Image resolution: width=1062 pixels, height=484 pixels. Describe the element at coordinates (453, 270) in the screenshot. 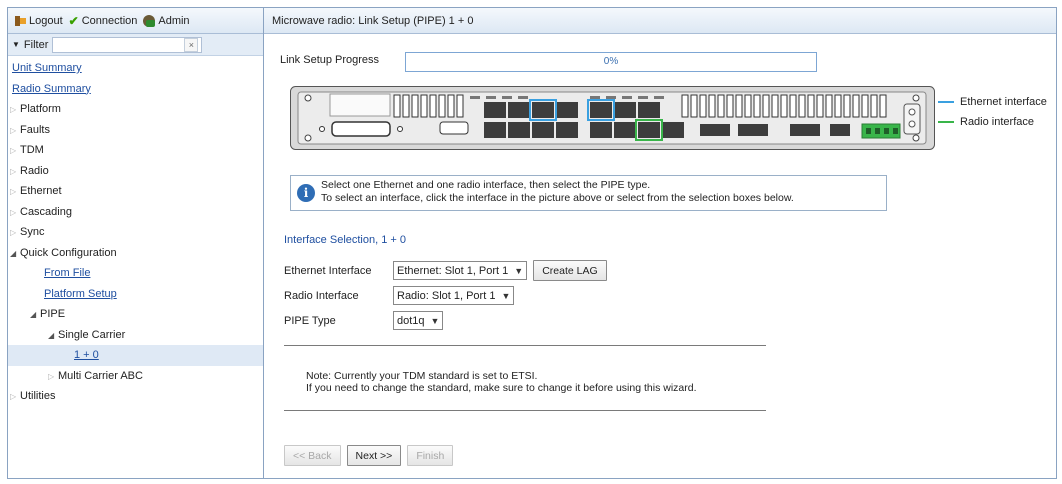

I see `select-value: Ethernet: Slot 1, Port 1` at that location.